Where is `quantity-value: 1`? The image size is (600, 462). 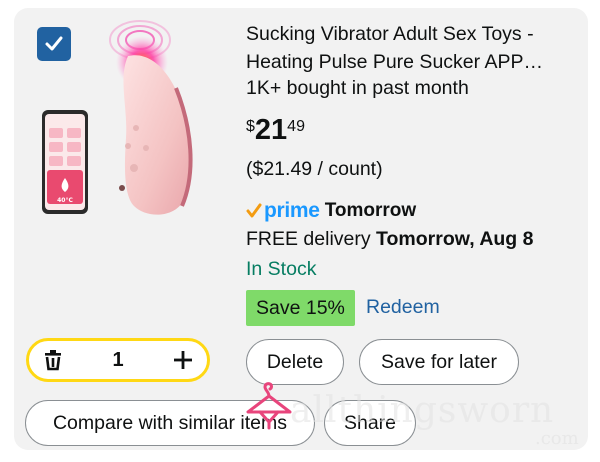
quantity-value: 1 is located at coordinates (118, 359).